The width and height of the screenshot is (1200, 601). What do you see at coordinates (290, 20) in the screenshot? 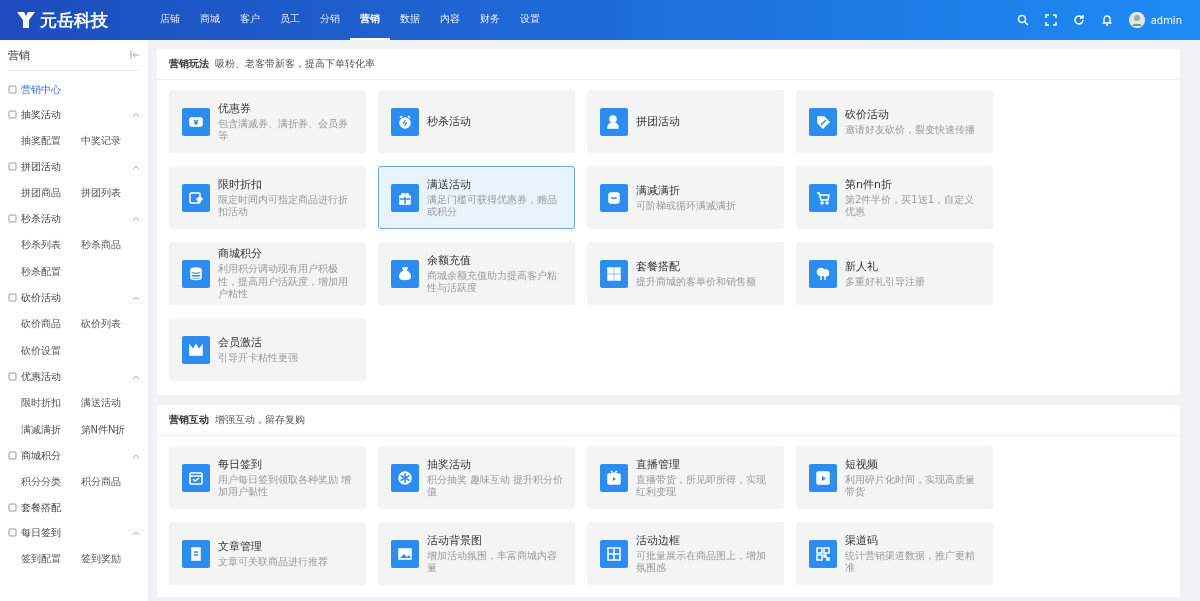
I see `nav-tab: 员工` at bounding box center [290, 20].